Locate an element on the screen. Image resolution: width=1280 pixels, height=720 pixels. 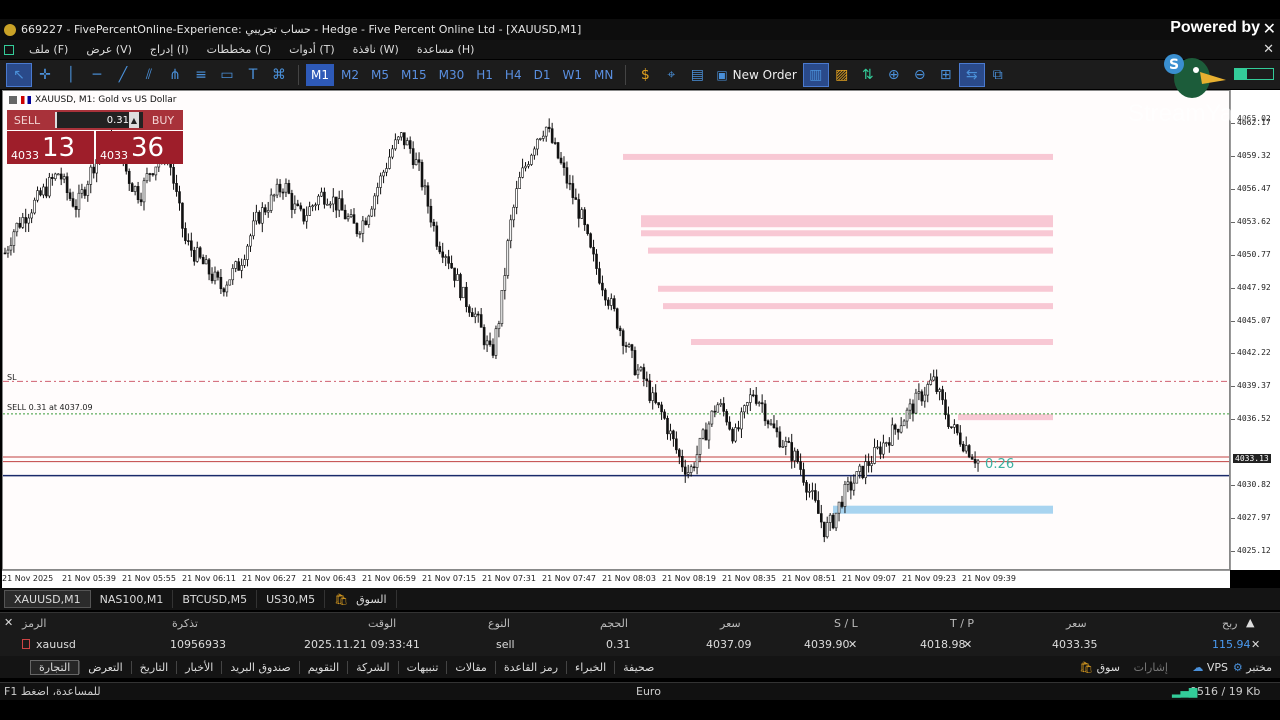
scroll-up-icon: ▲ is located at coordinates (1250, 622).